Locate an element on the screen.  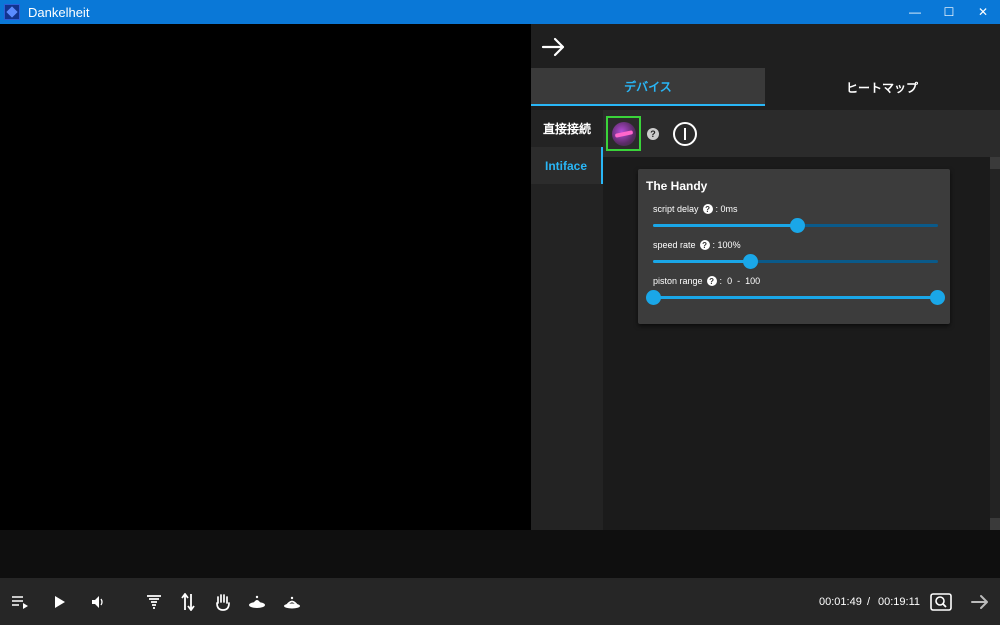
playlist-icon is located at coordinates (20, 601).